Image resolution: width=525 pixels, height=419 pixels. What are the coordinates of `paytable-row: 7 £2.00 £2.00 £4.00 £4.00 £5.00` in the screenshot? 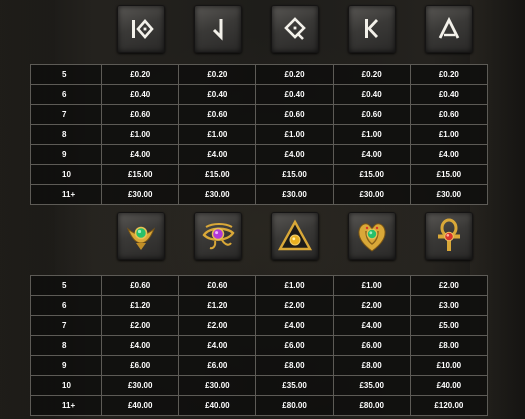 It's located at (259, 325).